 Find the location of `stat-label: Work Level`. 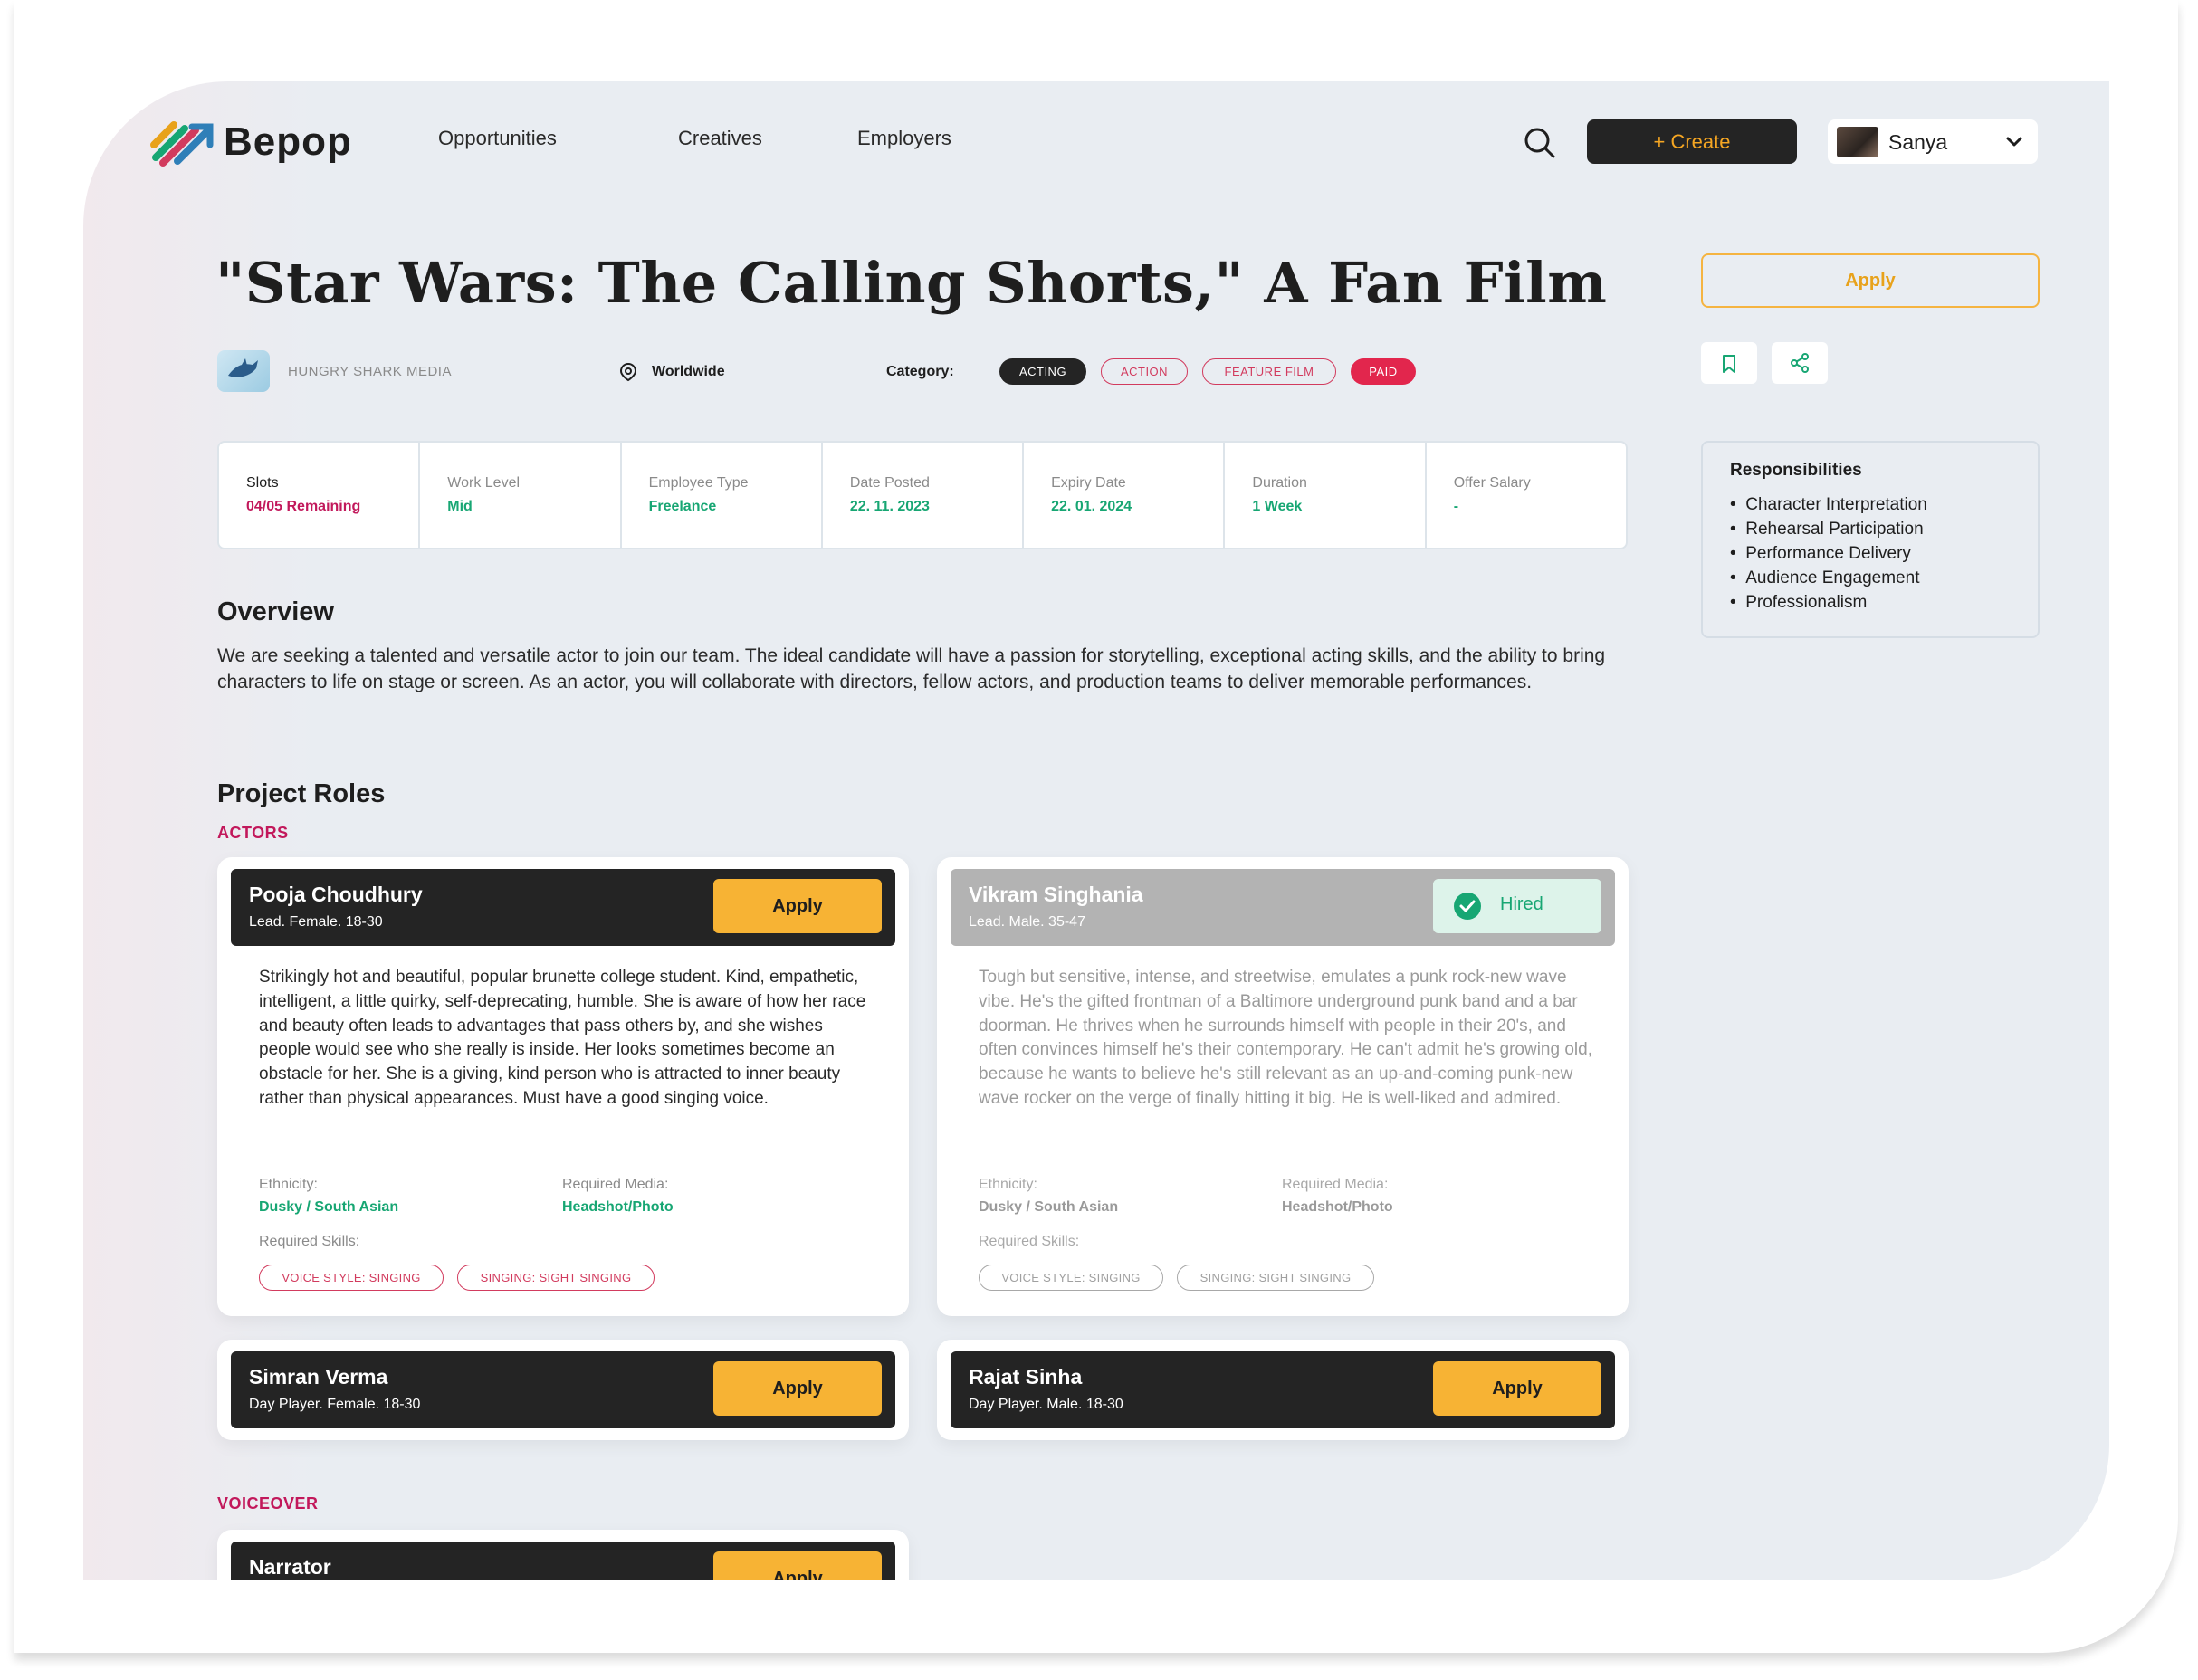

stat-label: Work Level is located at coordinates (484, 483).